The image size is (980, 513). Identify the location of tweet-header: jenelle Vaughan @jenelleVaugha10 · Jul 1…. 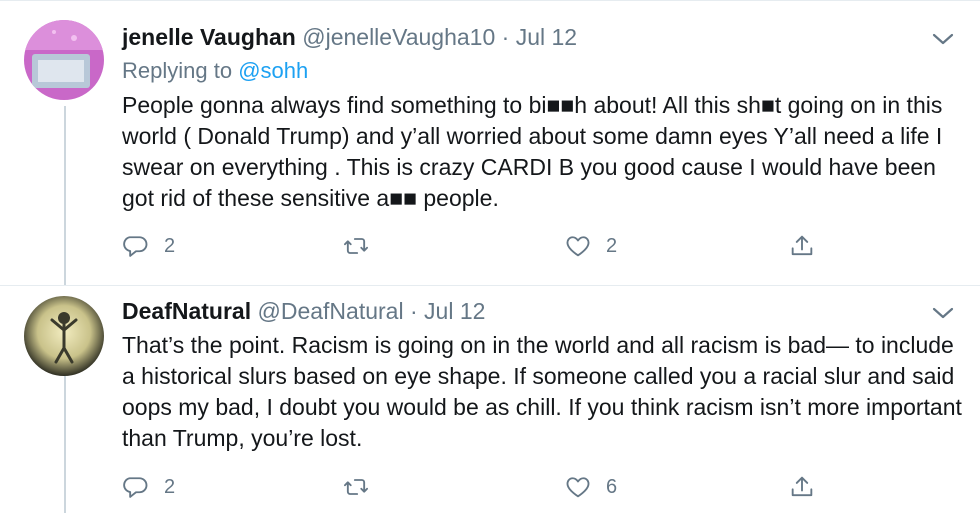
(349, 37).